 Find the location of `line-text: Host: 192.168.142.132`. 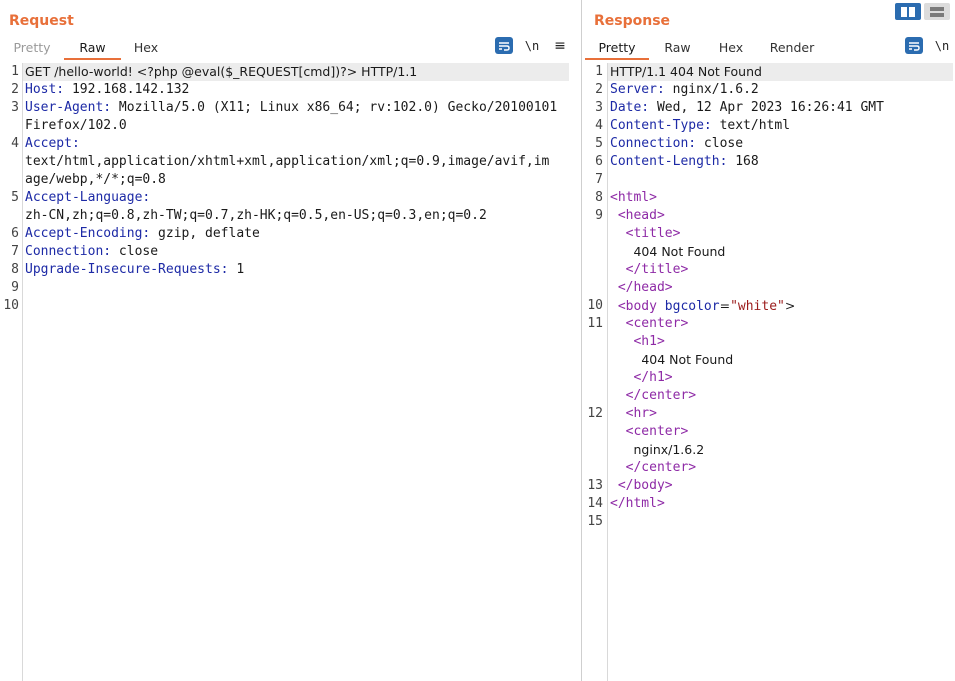

line-text: Host: 192.168.142.132 is located at coordinates (107, 90).